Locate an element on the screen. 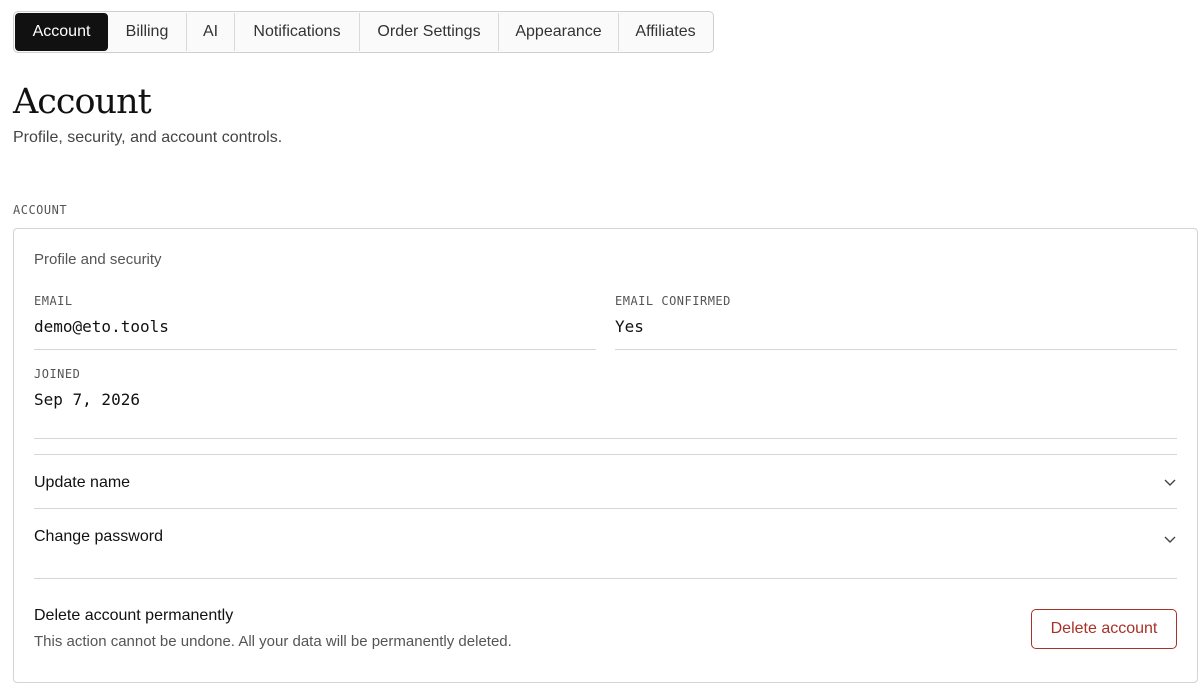  update-name-accordion: Update name is located at coordinates (605, 483).